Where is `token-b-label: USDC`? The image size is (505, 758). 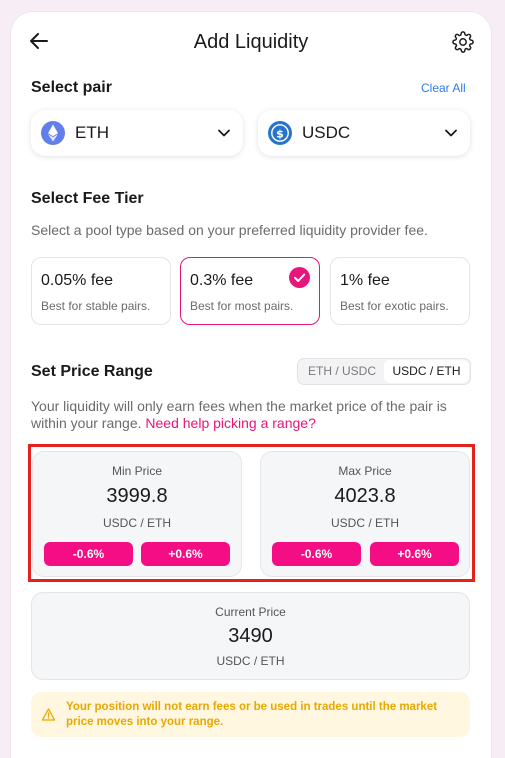
token-b-label: USDC is located at coordinates (326, 132).